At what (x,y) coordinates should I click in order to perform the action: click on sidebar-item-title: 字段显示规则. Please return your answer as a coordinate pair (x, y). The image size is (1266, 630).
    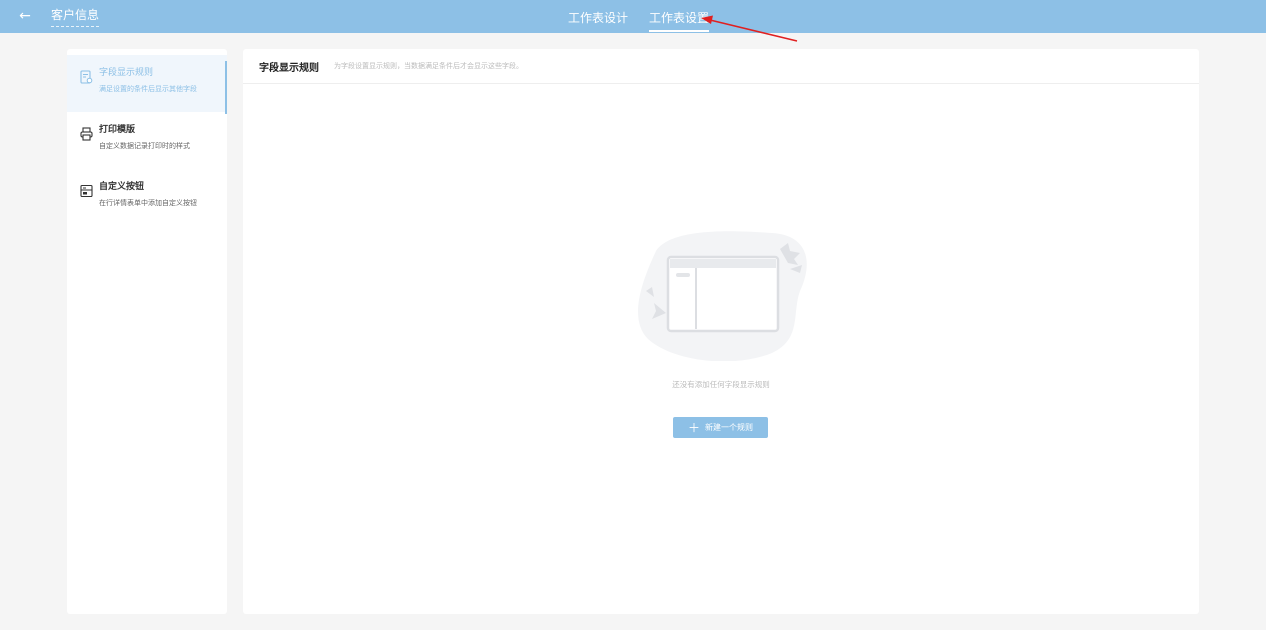
    Looking at the image, I should click on (126, 73).